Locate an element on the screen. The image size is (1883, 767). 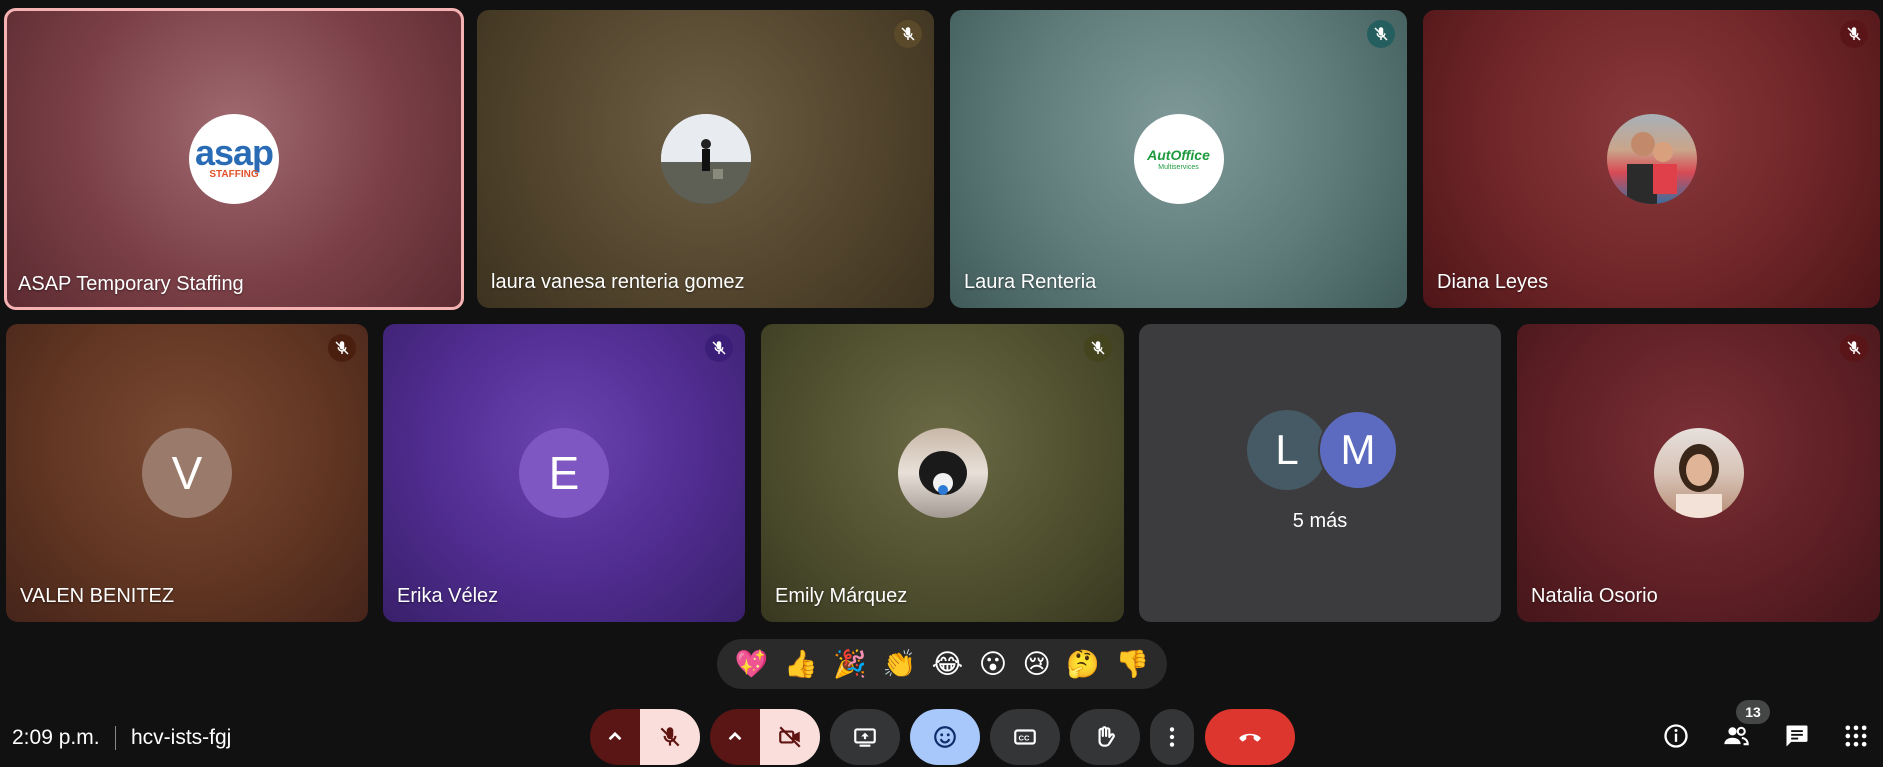
avatar-initial: L is located at coordinates (1287, 450).